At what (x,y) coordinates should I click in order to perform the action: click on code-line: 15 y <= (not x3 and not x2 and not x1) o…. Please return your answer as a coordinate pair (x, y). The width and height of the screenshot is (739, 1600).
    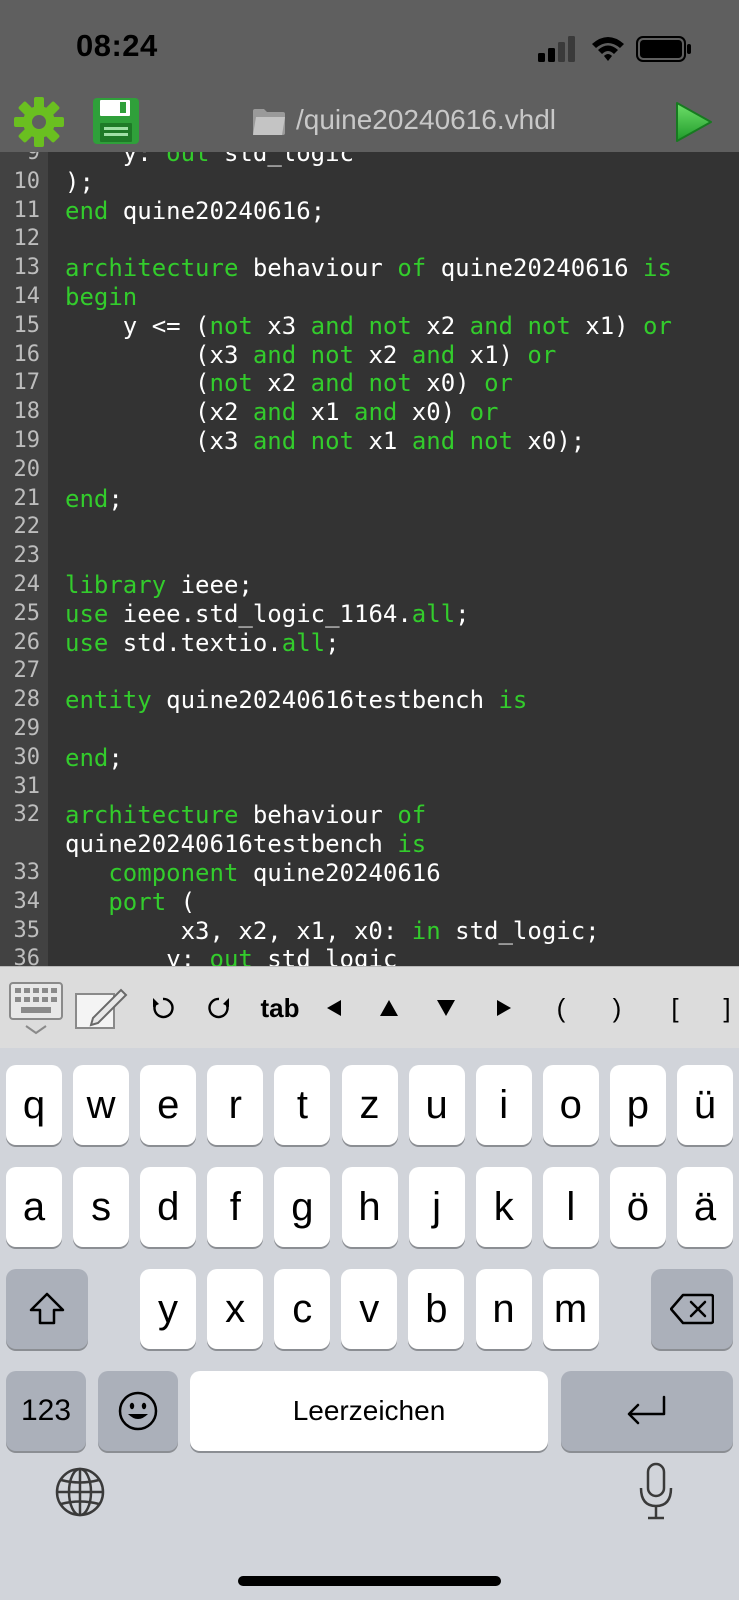
    Looking at the image, I should click on (369, 326).